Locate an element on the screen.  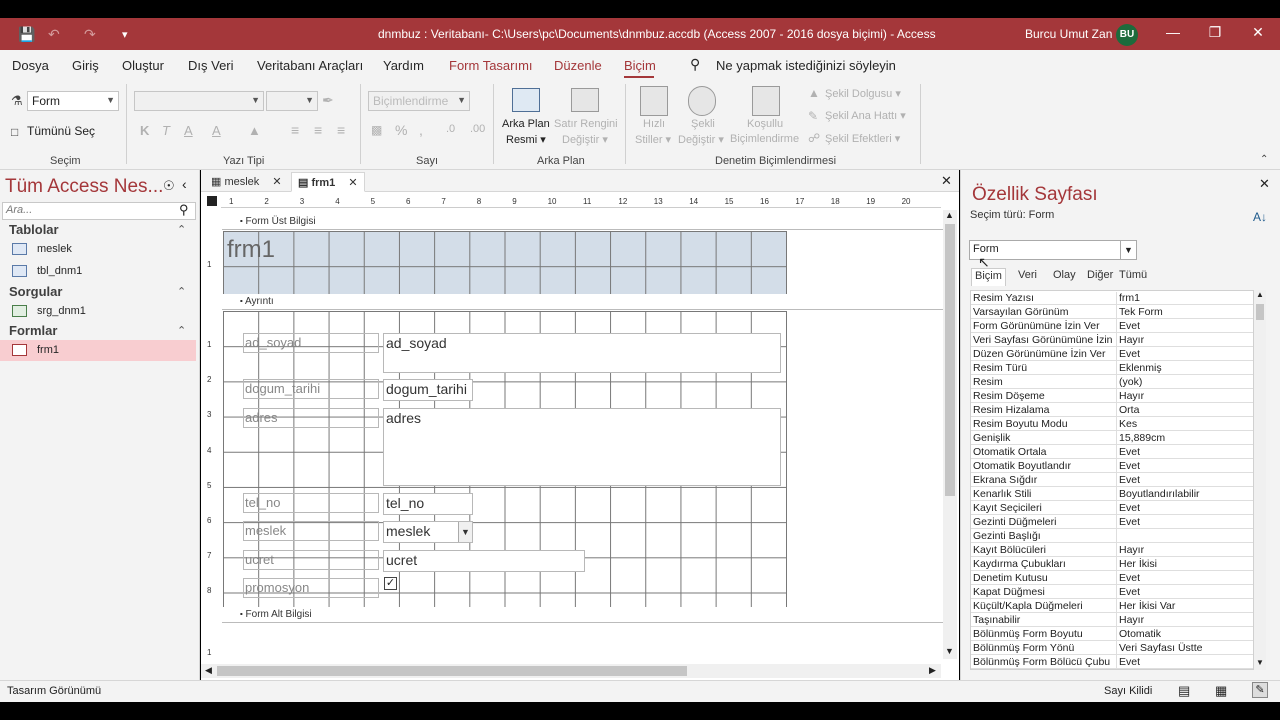
property-row: Resim Hizalama Orta is located at coordinates (1112, 410).